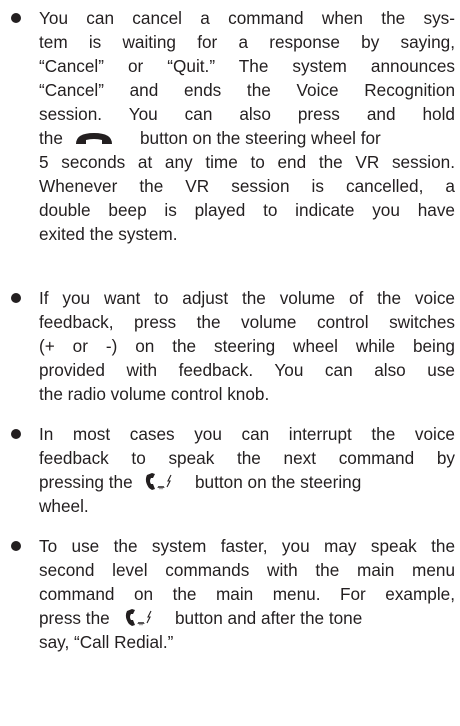  I want to click on text-line: feedback to speak the next command by, so click(247, 458).